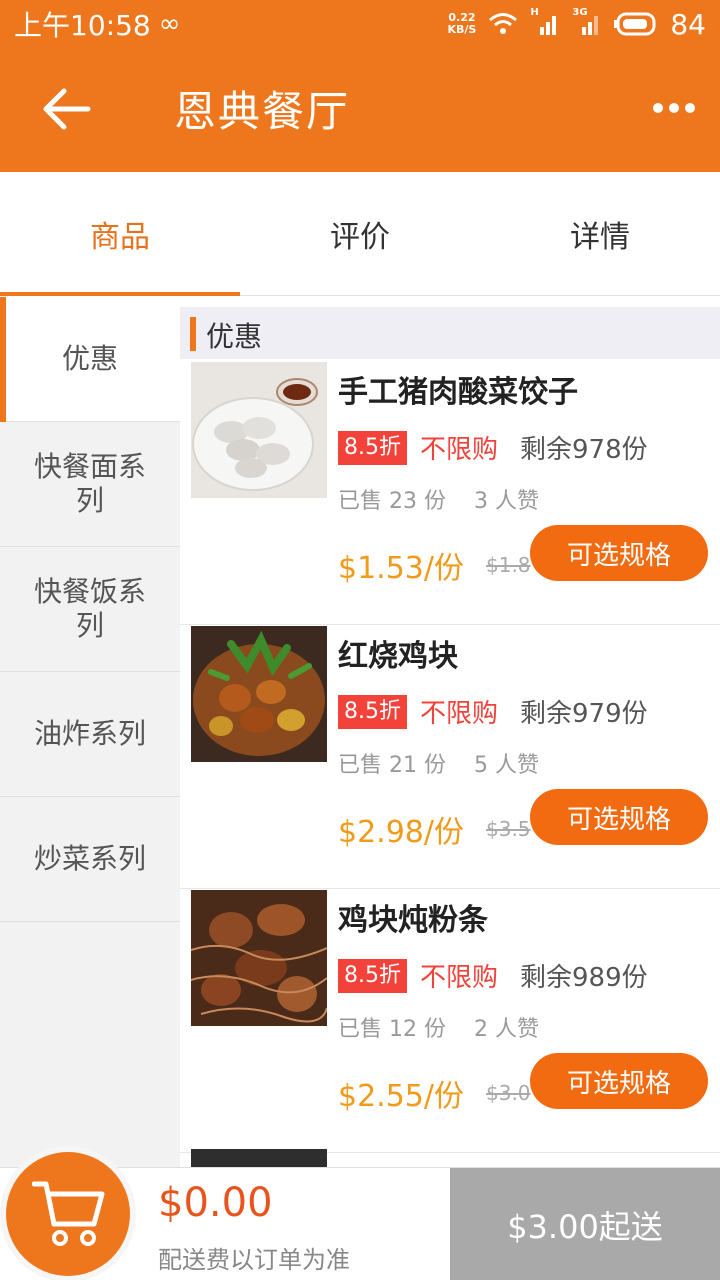 The height and width of the screenshot is (1280, 720). I want to click on net-speed: 0.22 KB/S, so click(462, 24).